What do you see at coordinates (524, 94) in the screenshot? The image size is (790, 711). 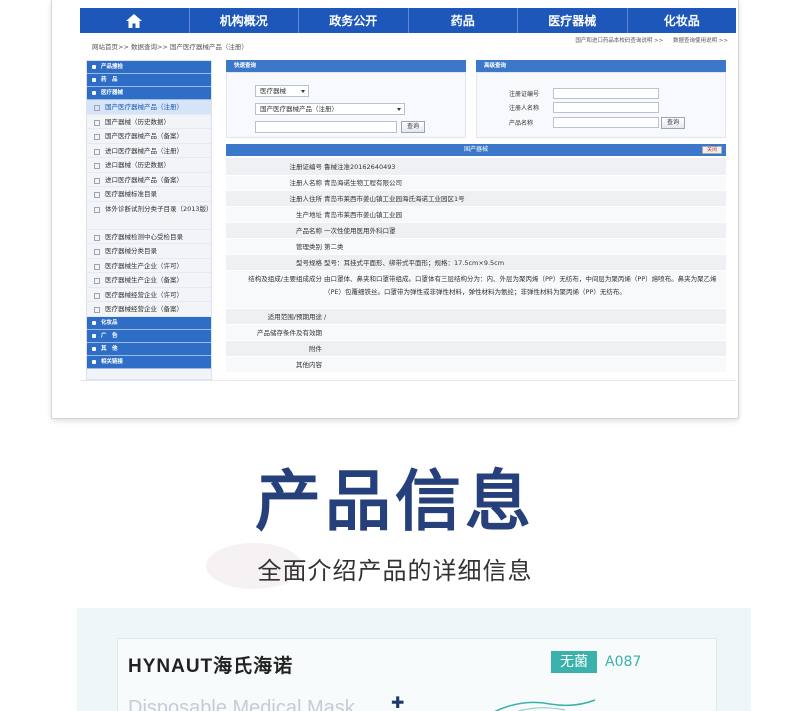 I see `reg-number-label: 注册证编号` at bounding box center [524, 94].